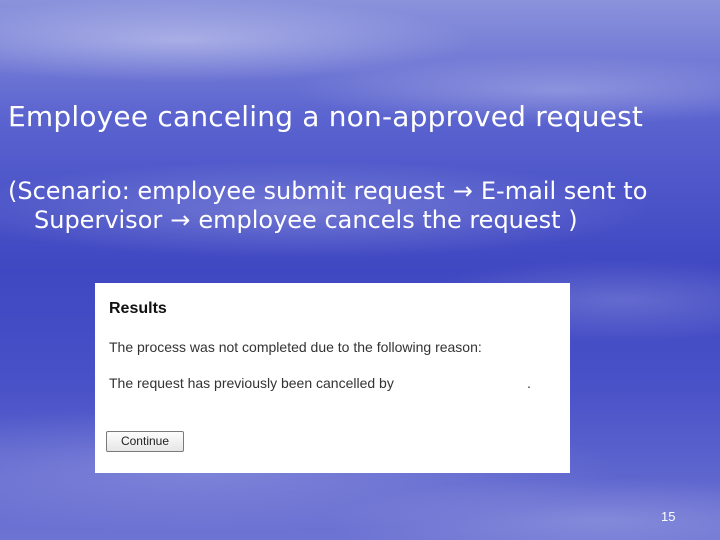 Image resolution: width=720 pixels, height=540 pixels. Describe the element at coordinates (138, 308) in the screenshot. I see `results-heading: Results` at that location.